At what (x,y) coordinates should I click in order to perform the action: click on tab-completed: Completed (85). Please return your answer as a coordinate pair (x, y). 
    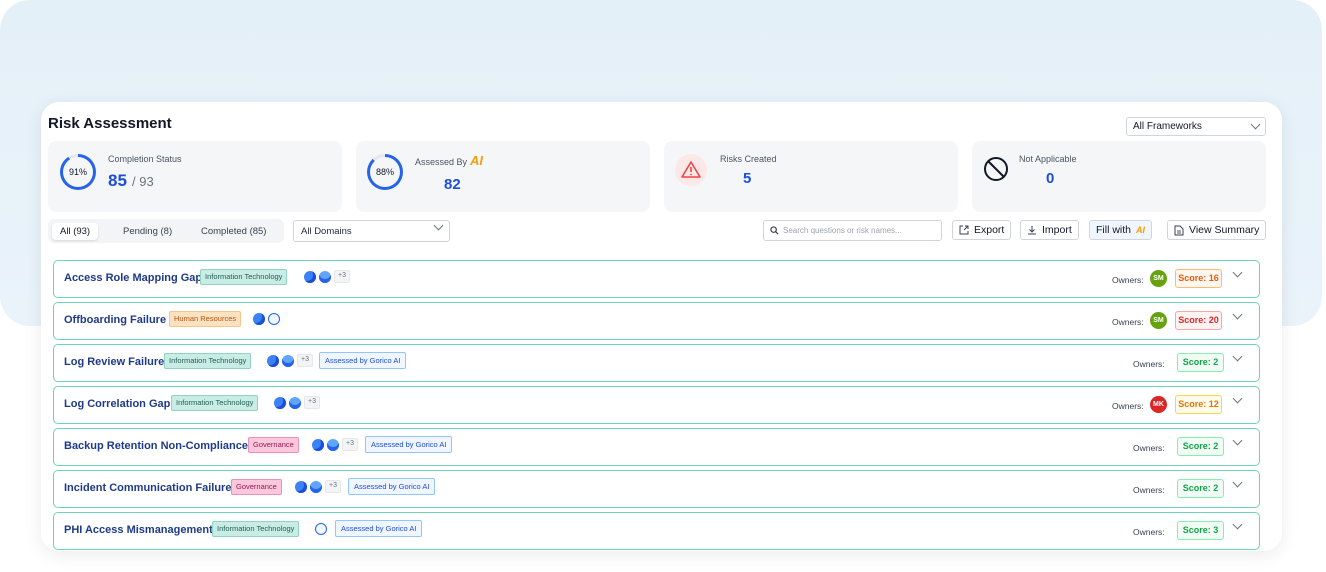
    Looking at the image, I should click on (233, 231).